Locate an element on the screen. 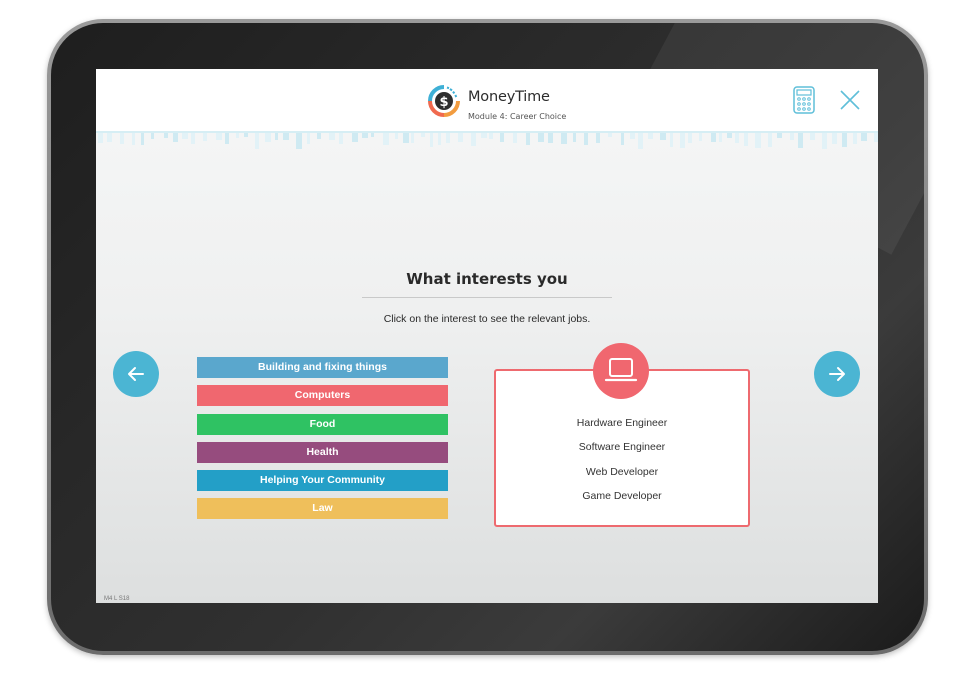 This screenshot has height=675, width=975. jobs-category-badge is located at coordinates (621, 371).